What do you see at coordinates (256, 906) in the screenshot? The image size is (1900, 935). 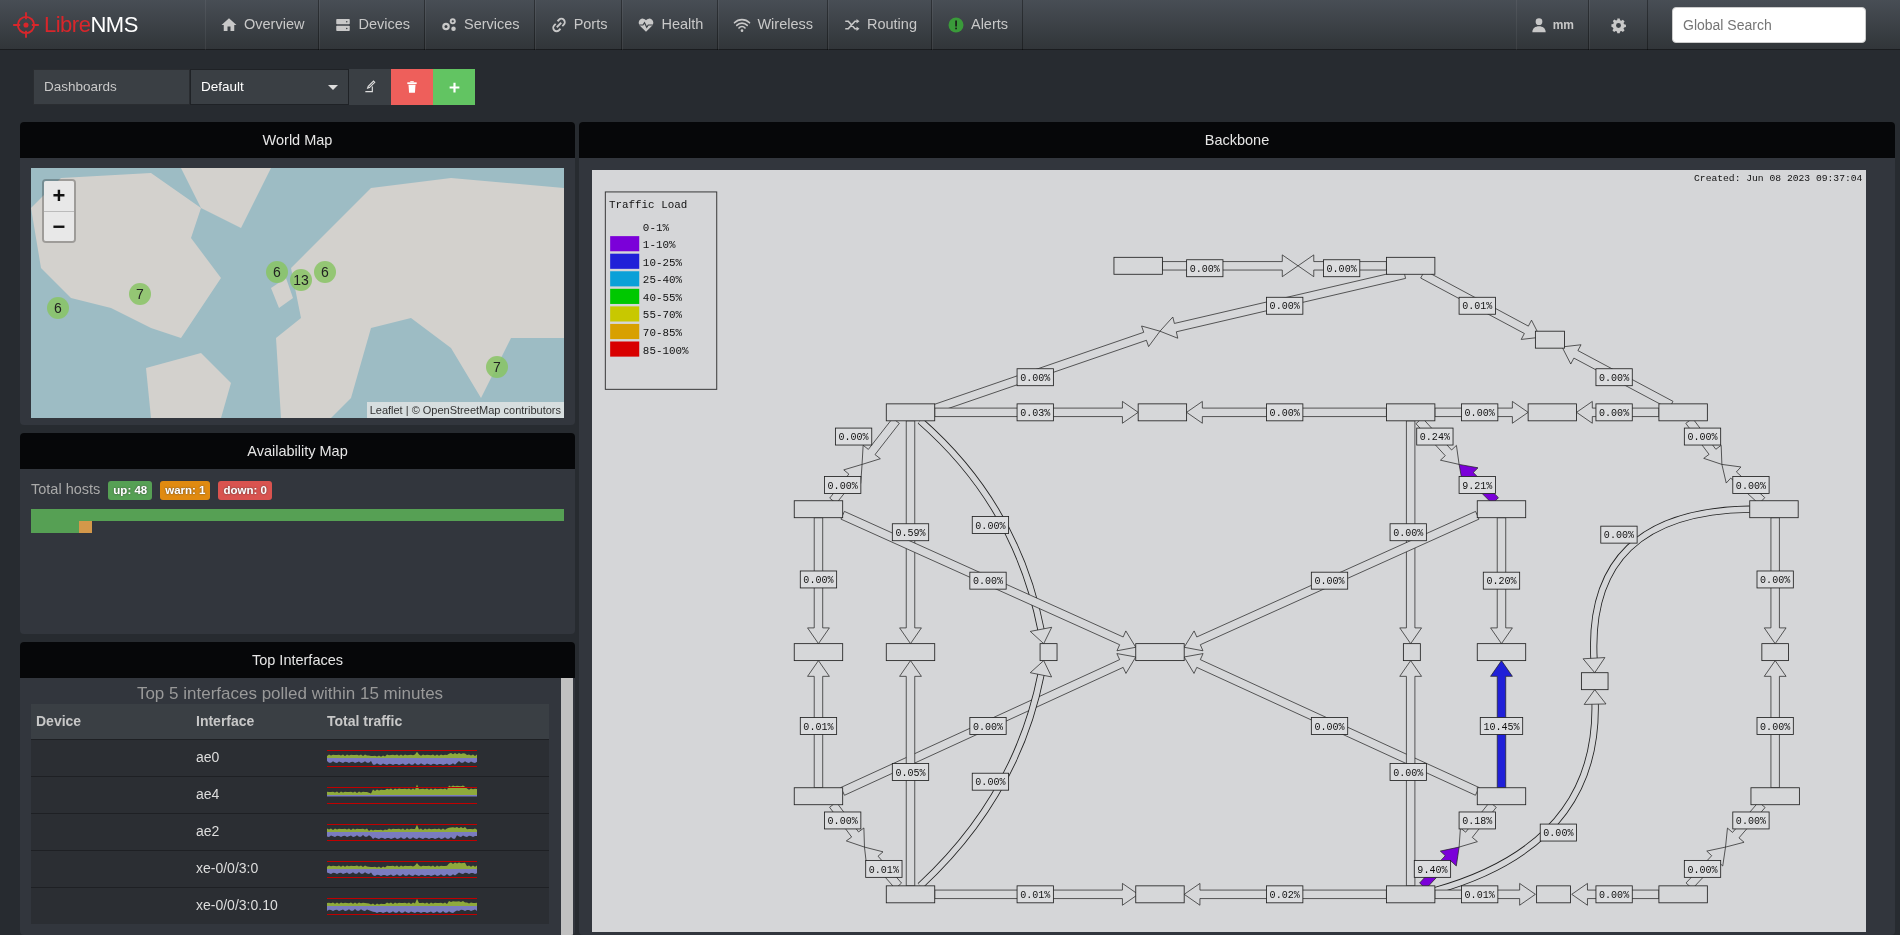 I see `table-cell: xe-0/0/3:0.10` at bounding box center [256, 906].